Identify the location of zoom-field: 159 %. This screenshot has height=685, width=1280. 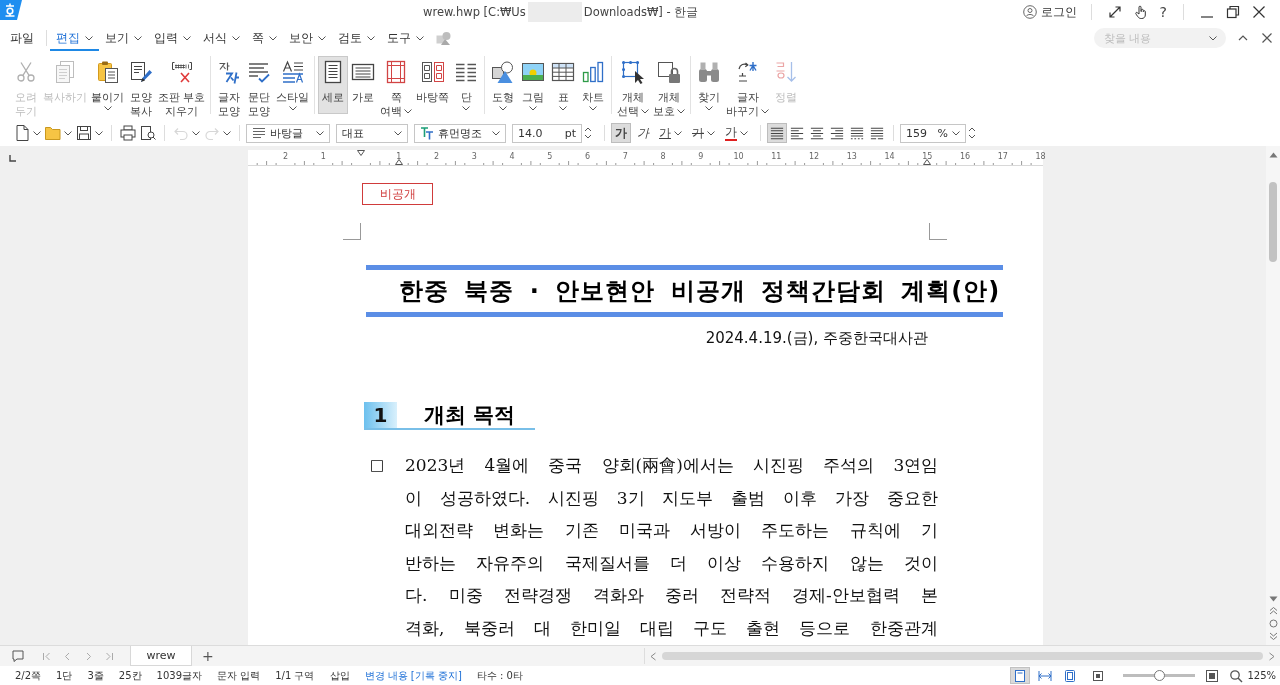
(933, 133).